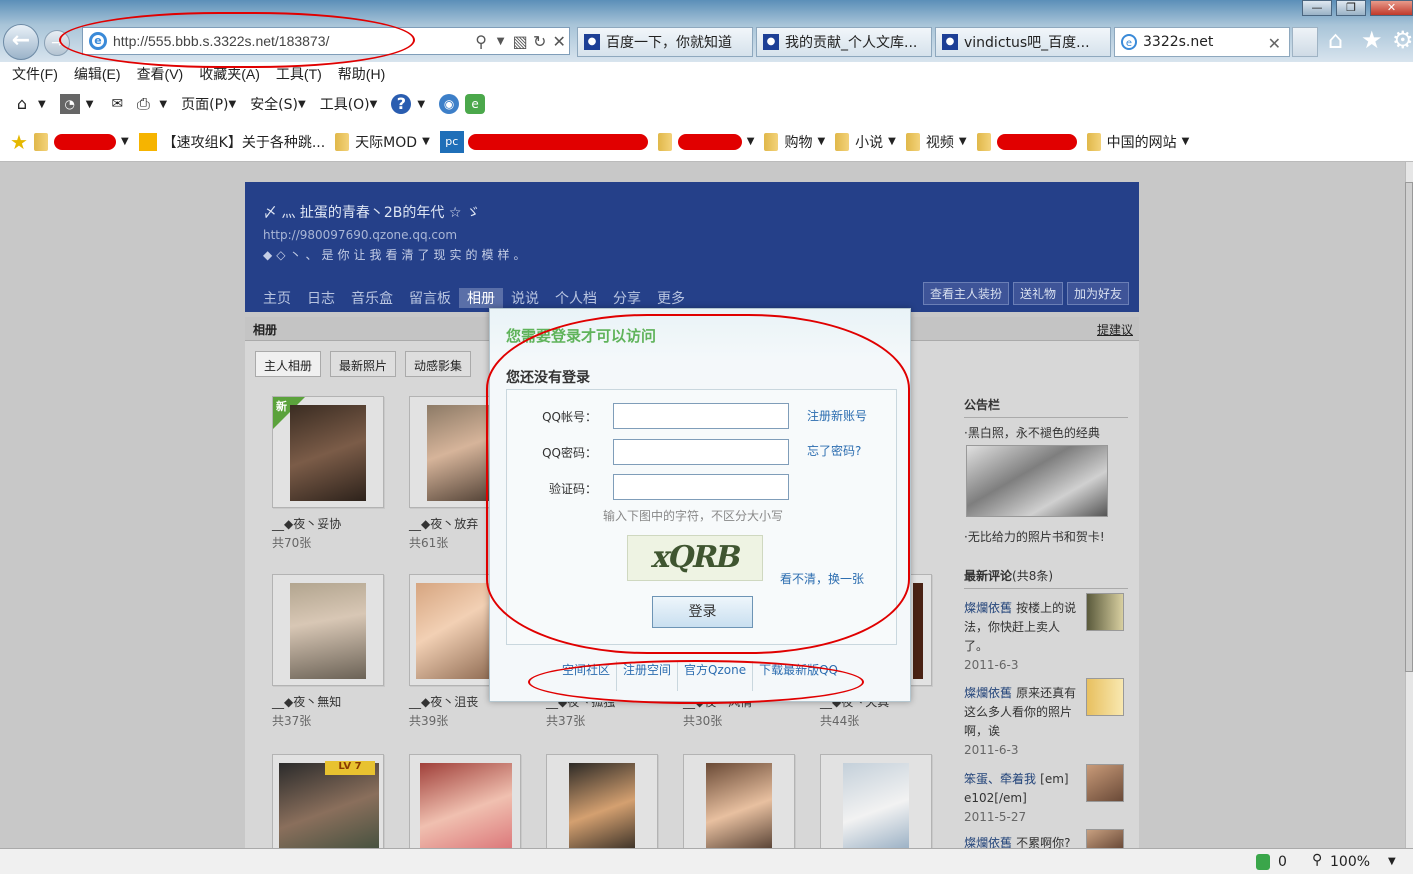  What do you see at coordinates (586, 676) in the screenshot?
I see `community-link: 空间社区` at bounding box center [586, 676].